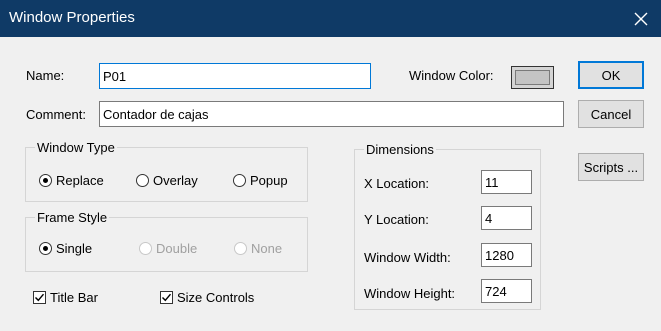 This screenshot has height=331, width=661. I want to click on title-bar: Window Properties, so click(330, 18).